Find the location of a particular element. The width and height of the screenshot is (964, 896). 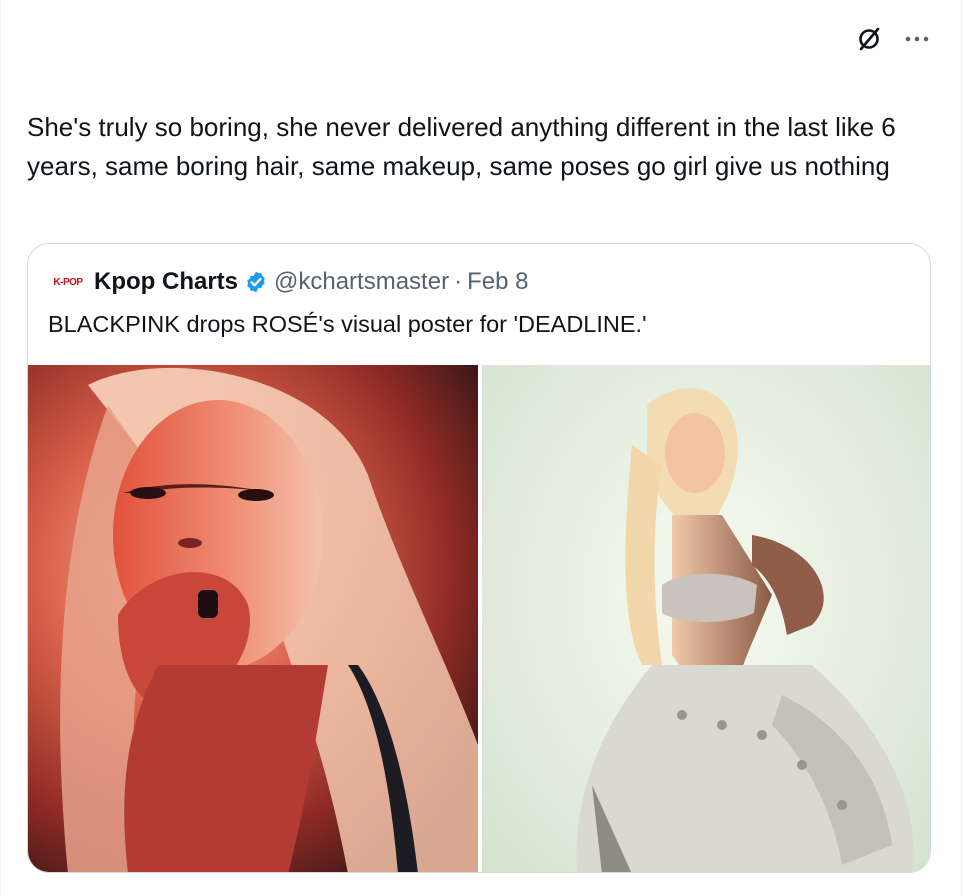

timeline-right-border is located at coordinates (961, 448).